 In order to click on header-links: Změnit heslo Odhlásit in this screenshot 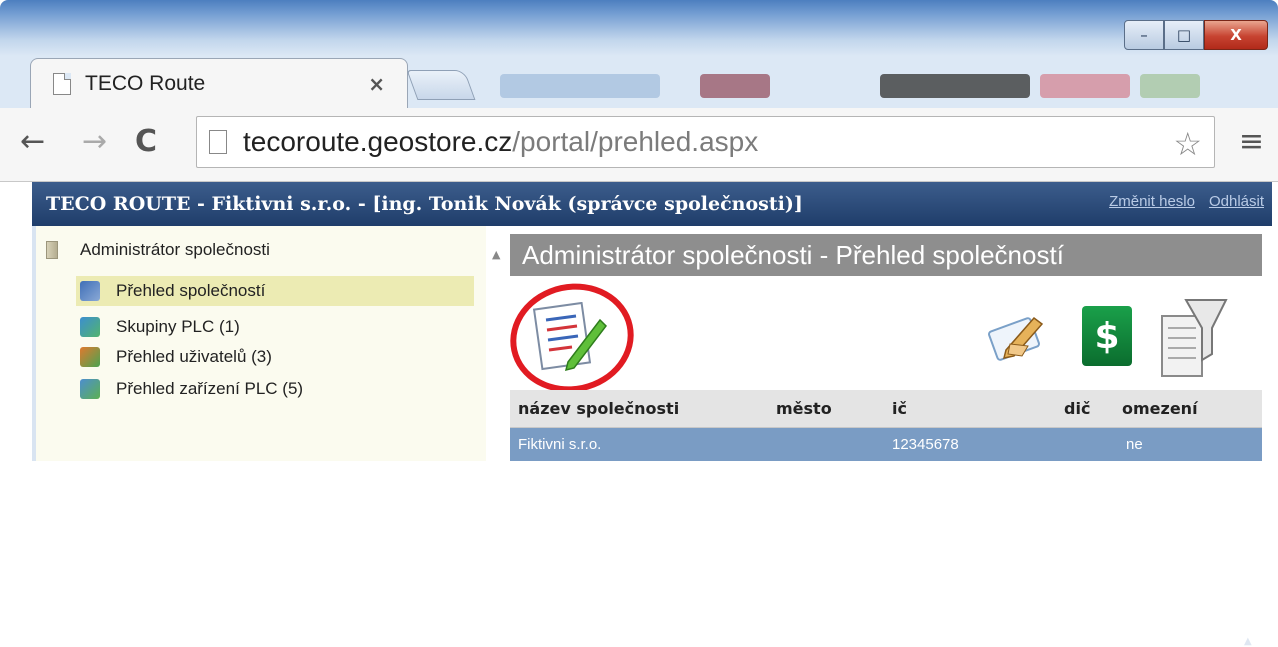, I will do `click(1186, 201)`.